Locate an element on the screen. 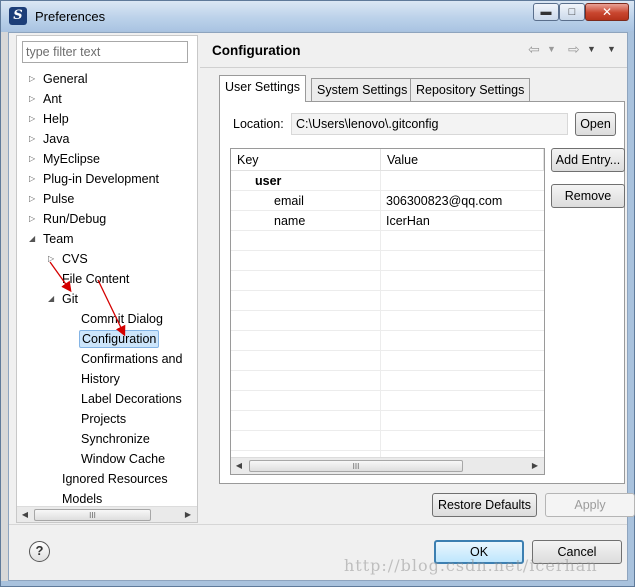 Image resolution: width=635 pixels, height=587 pixels. tree-item-label: Java is located at coordinates (56, 139).